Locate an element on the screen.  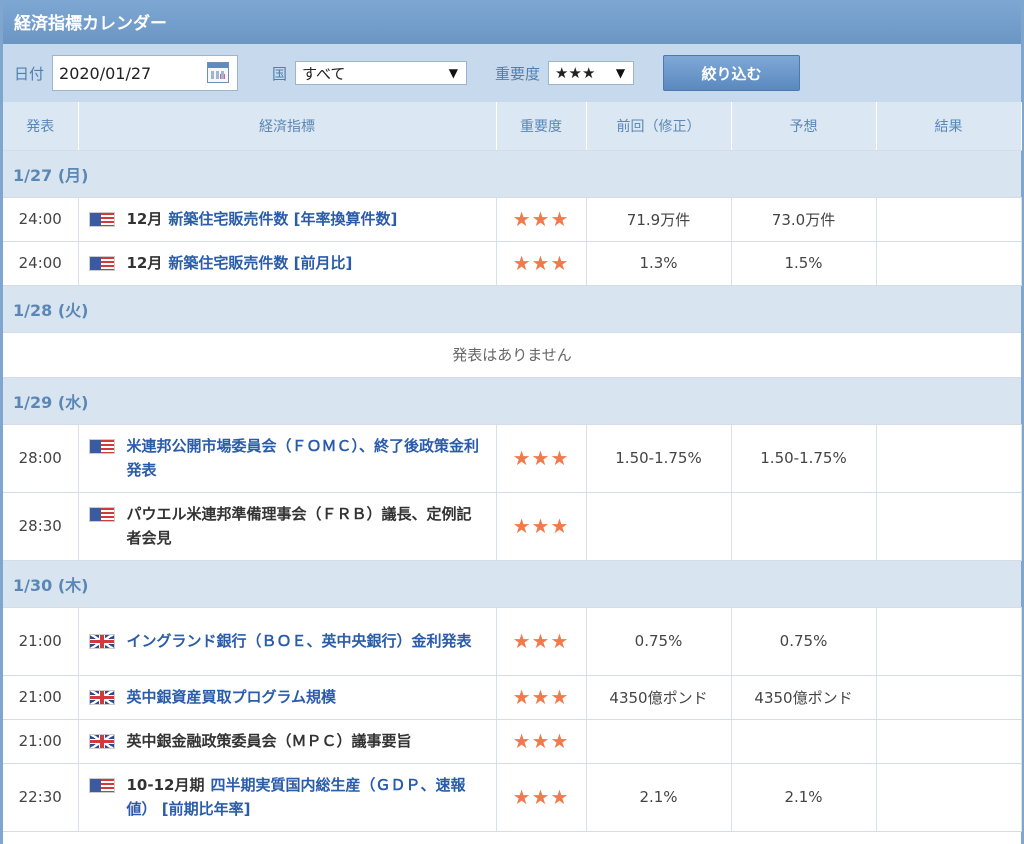
indicator-link: 英中銀資産買取プログラム規模 is located at coordinates (232, 697).